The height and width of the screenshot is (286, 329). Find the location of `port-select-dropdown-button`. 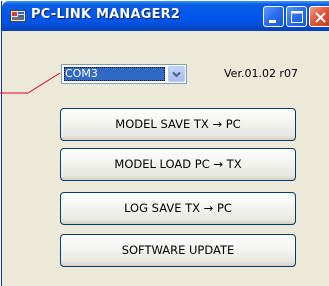

port-select-dropdown-button is located at coordinates (176, 74).